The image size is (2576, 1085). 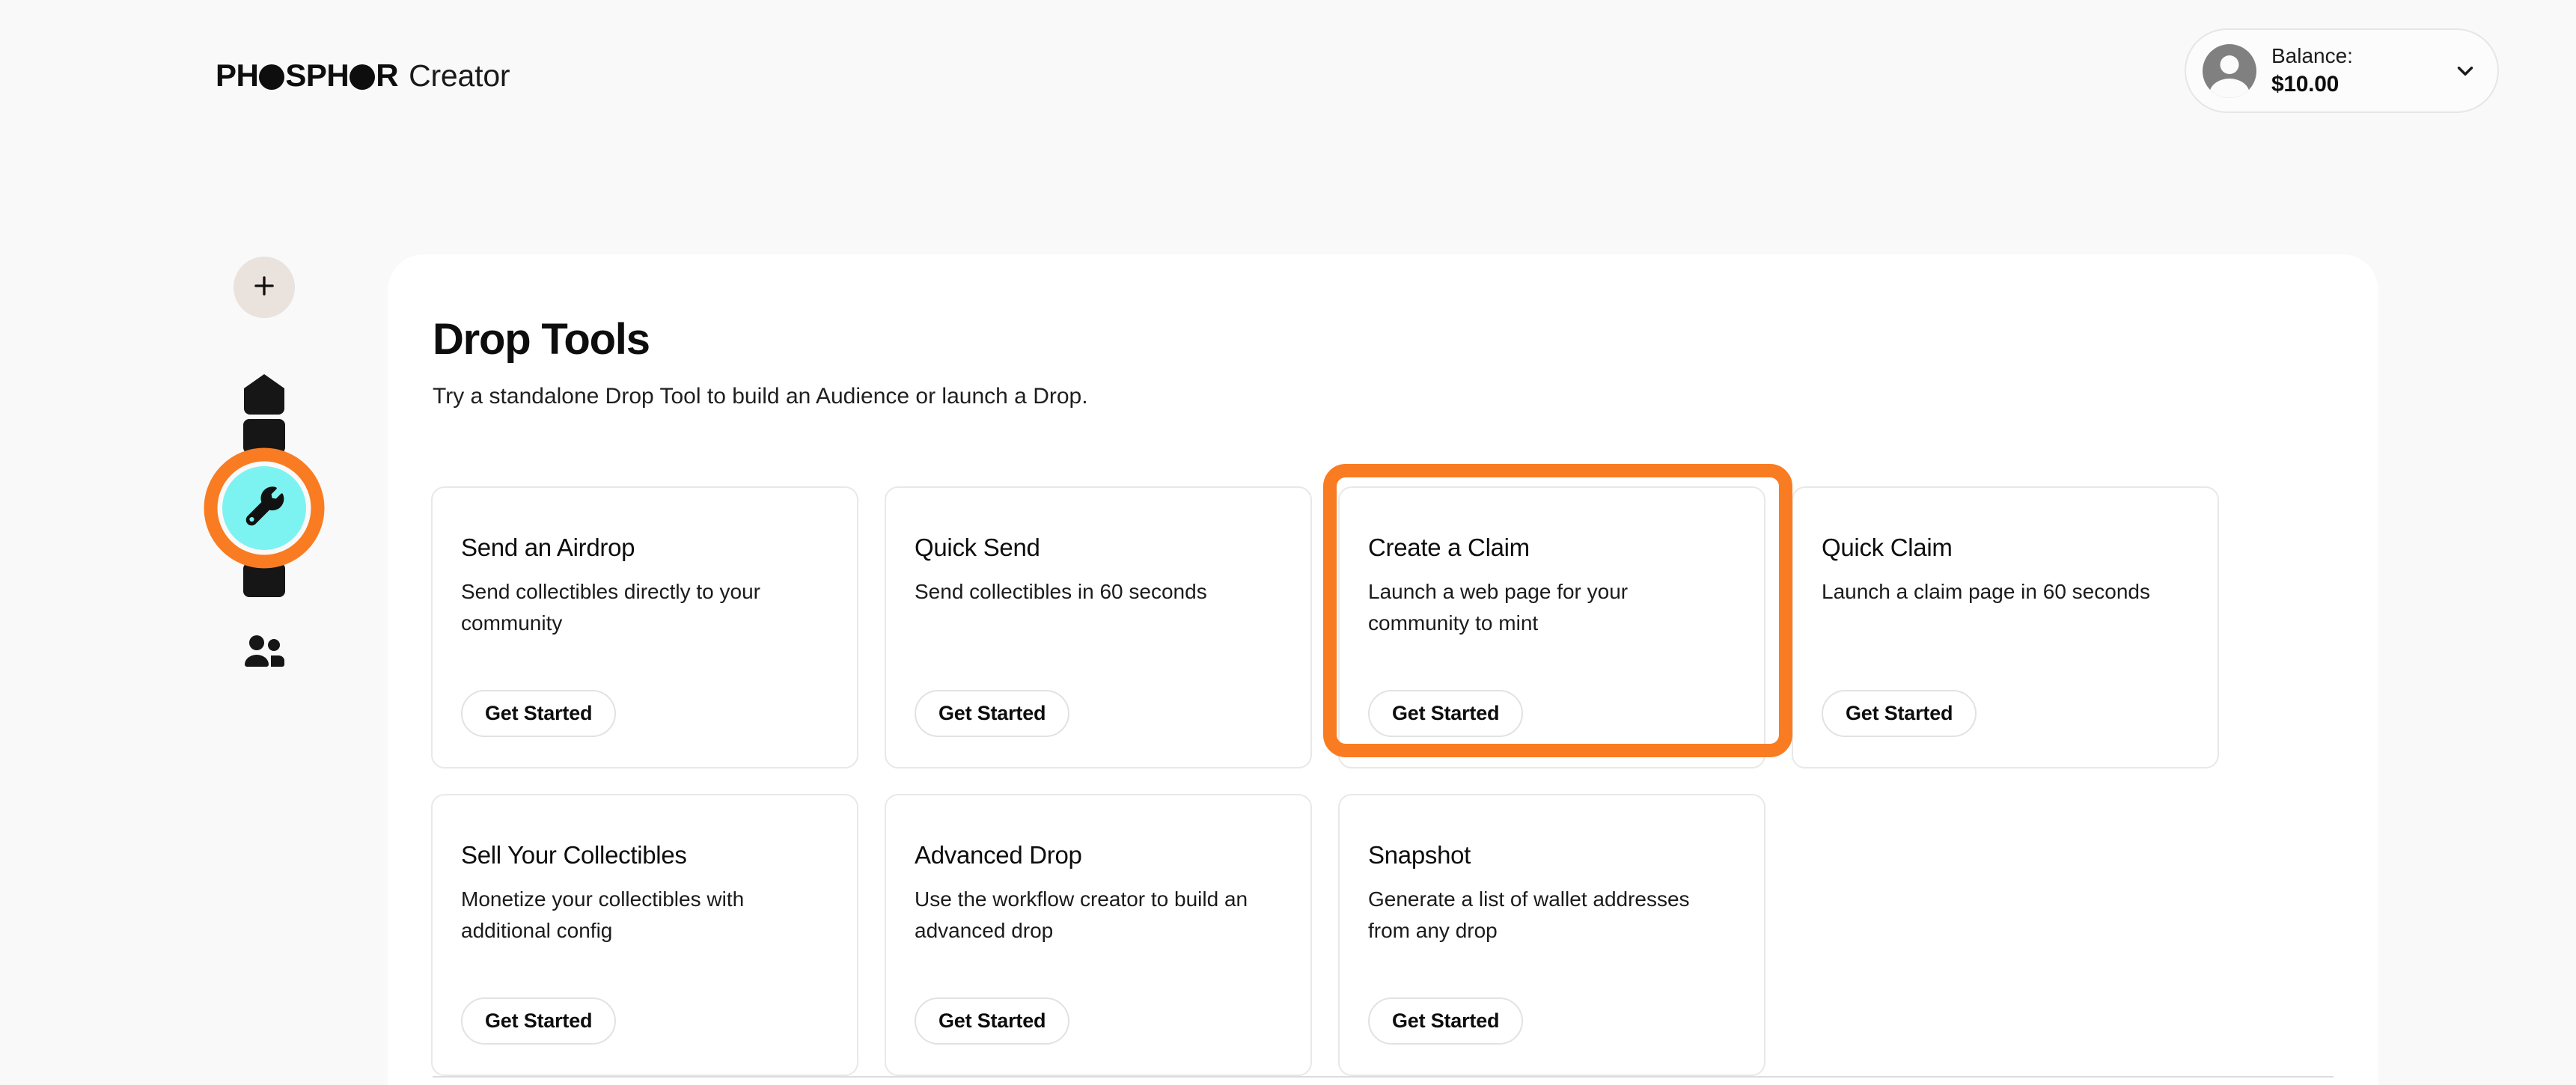 I want to click on user-avatar-icon, so click(x=2229, y=70).